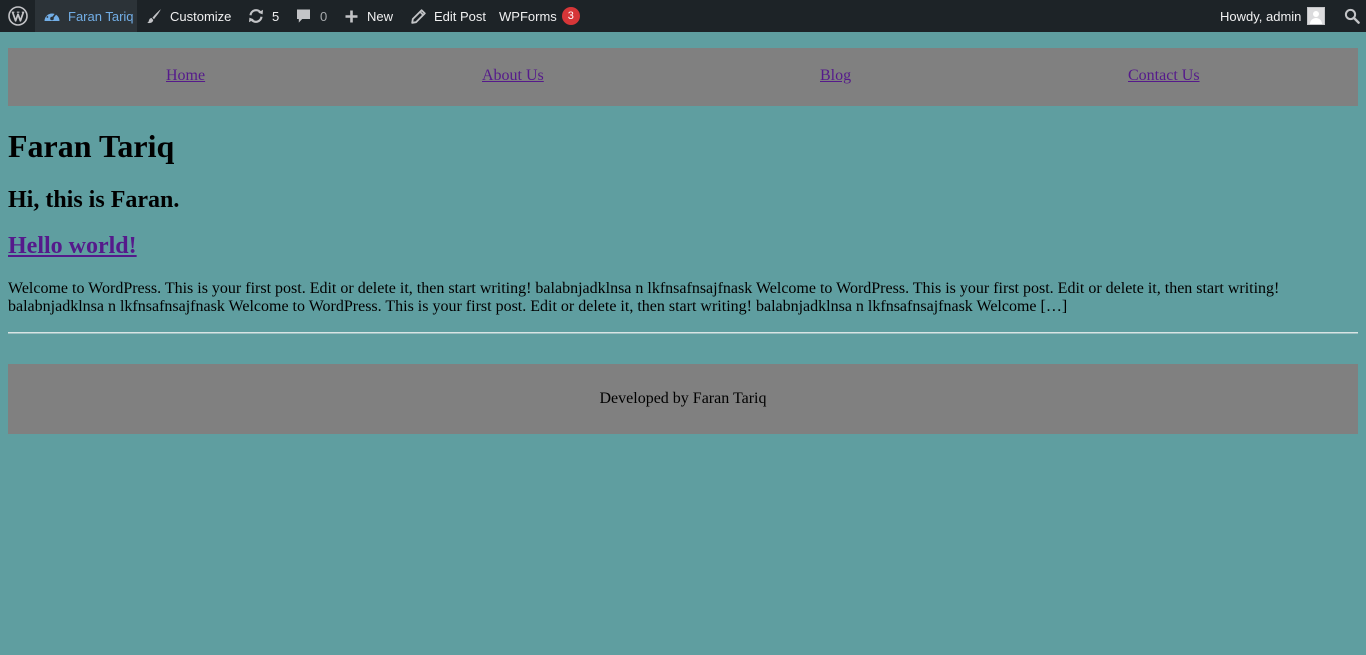 This screenshot has width=1366, height=655. What do you see at coordinates (683, 333) in the screenshot?
I see `content-divider` at bounding box center [683, 333].